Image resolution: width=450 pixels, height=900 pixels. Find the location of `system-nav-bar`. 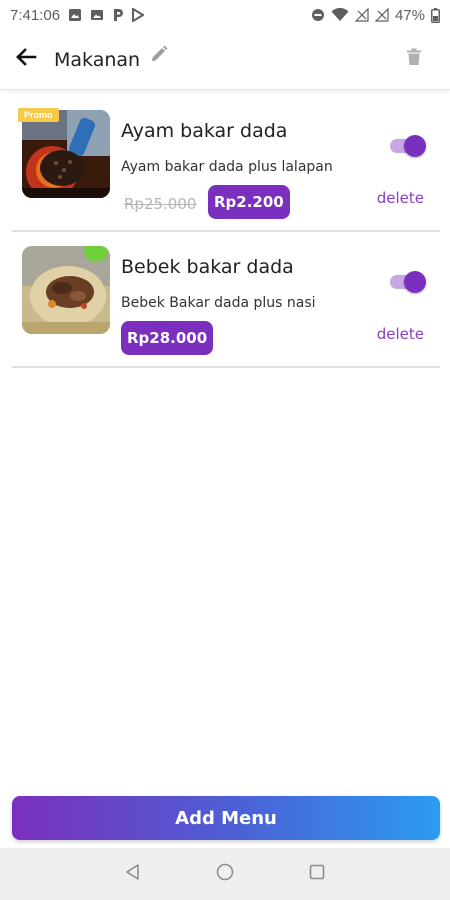

system-nav-bar is located at coordinates (225, 874).